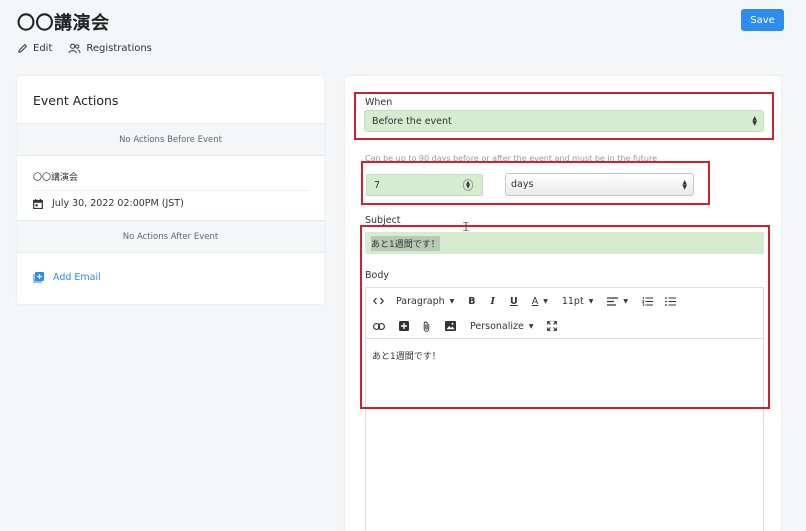  What do you see at coordinates (466, 226) in the screenshot?
I see `cursor-icon` at bounding box center [466, 226].